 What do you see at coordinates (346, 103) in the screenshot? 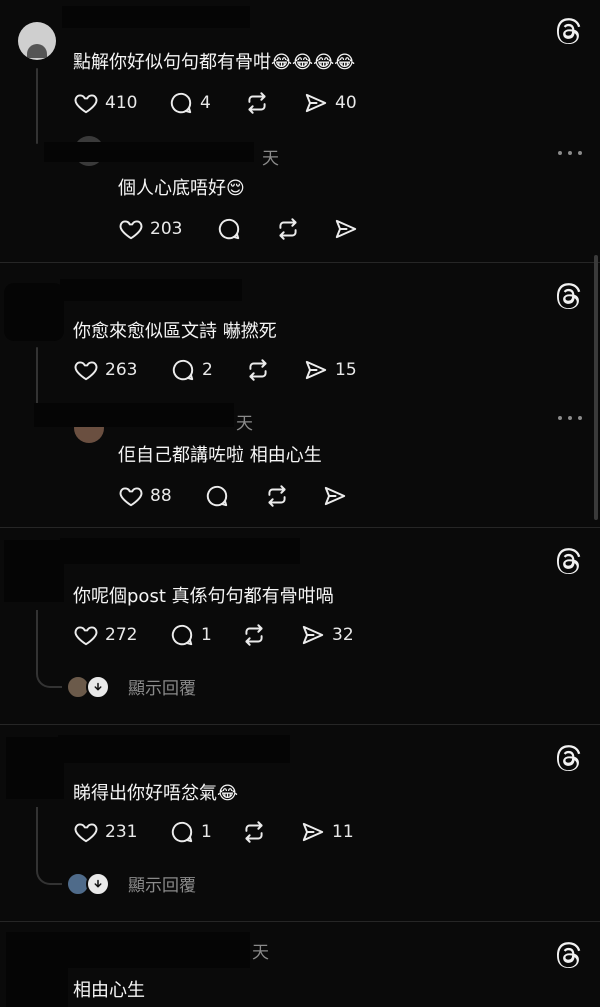
I see `share-count: 40` at bounding box center [346, 103].